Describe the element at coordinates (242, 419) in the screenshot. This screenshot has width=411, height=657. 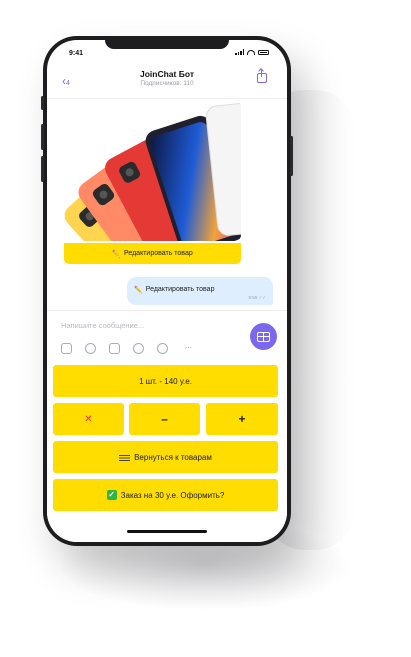
I see `increase-quantity-button: +` at that location.